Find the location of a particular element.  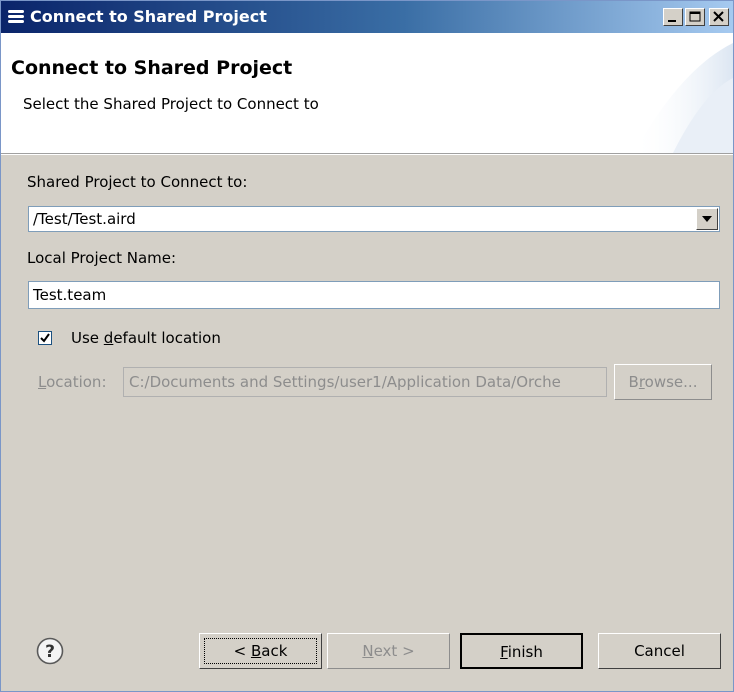

banner-decoration-icon is located at coordinates (683, 98).